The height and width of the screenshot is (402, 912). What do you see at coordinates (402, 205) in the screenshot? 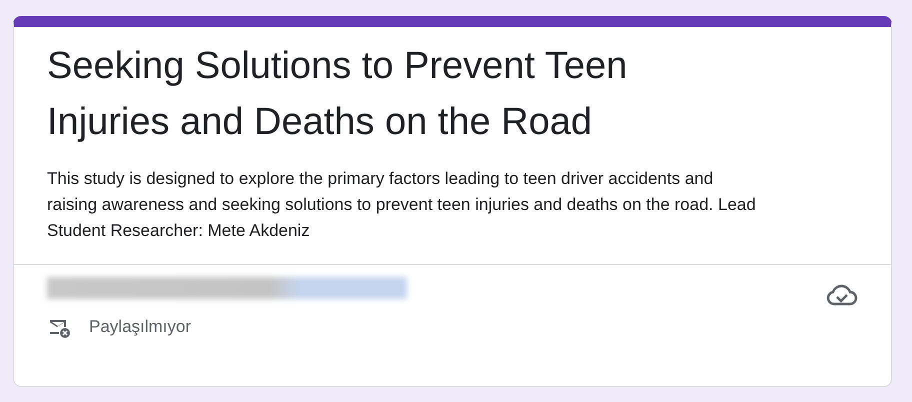
I see `form-description: This study is designed to explore the primary factors leading to teen driver accidents and raising awareness and seeking solutions to prevent teen injuries and deaths on the road. Lead Student Researcher: Mete Akdeniz` at bounding box center [402, 205].